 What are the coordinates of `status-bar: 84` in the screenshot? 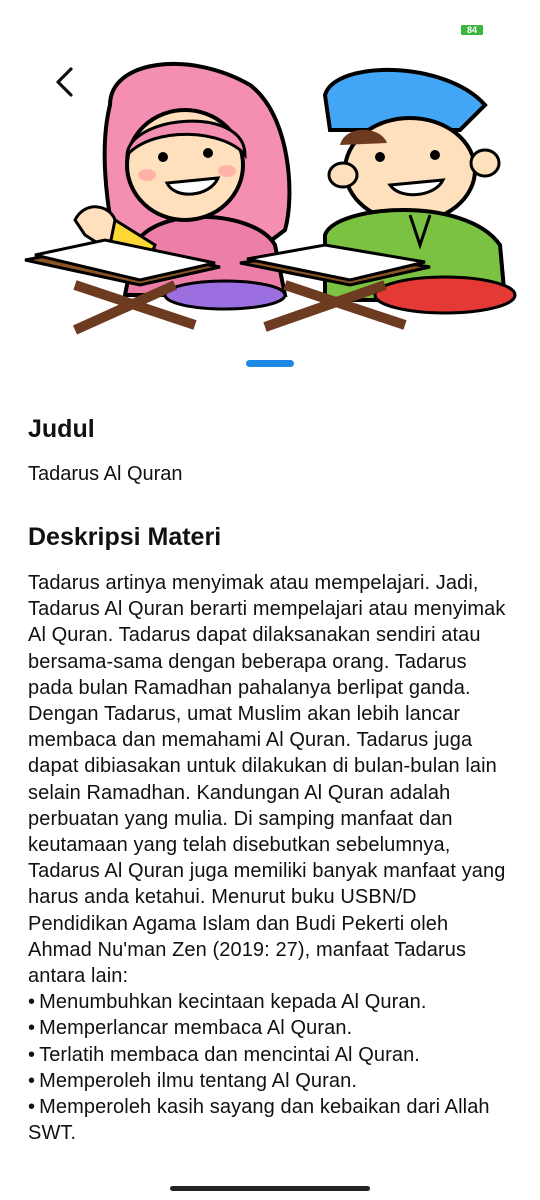 It's located at (270, 25).